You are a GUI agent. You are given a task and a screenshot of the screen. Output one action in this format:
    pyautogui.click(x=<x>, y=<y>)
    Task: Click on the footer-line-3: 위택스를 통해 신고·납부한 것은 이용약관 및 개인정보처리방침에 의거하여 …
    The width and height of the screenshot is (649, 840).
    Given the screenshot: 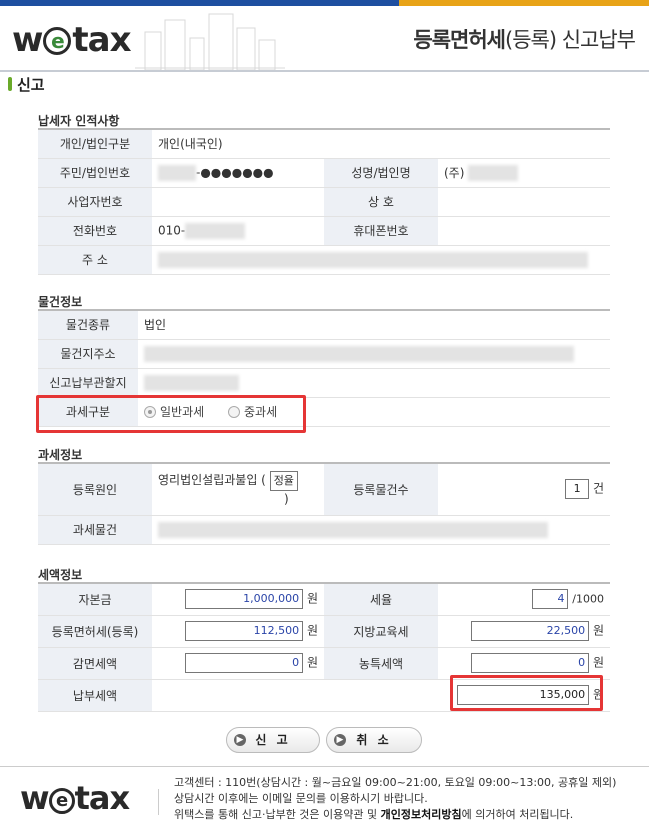 What is the action you would take?
    pyautogui.click(x=395, y=815)
    